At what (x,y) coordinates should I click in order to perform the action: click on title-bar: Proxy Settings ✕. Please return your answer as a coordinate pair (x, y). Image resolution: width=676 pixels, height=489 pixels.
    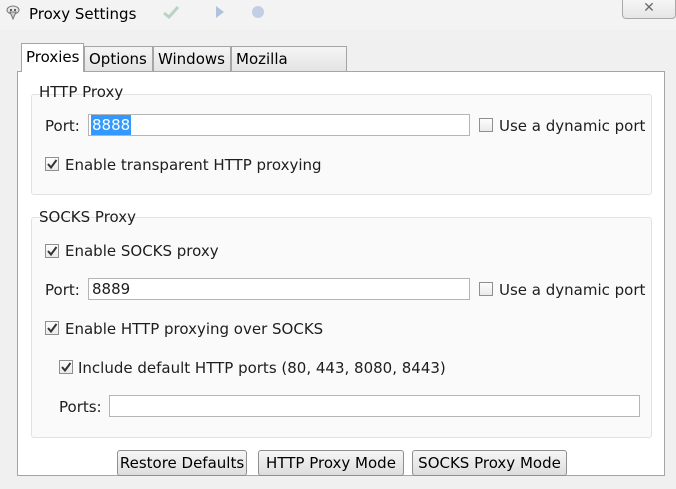
    Looking at the image, I should click on (338, 15).